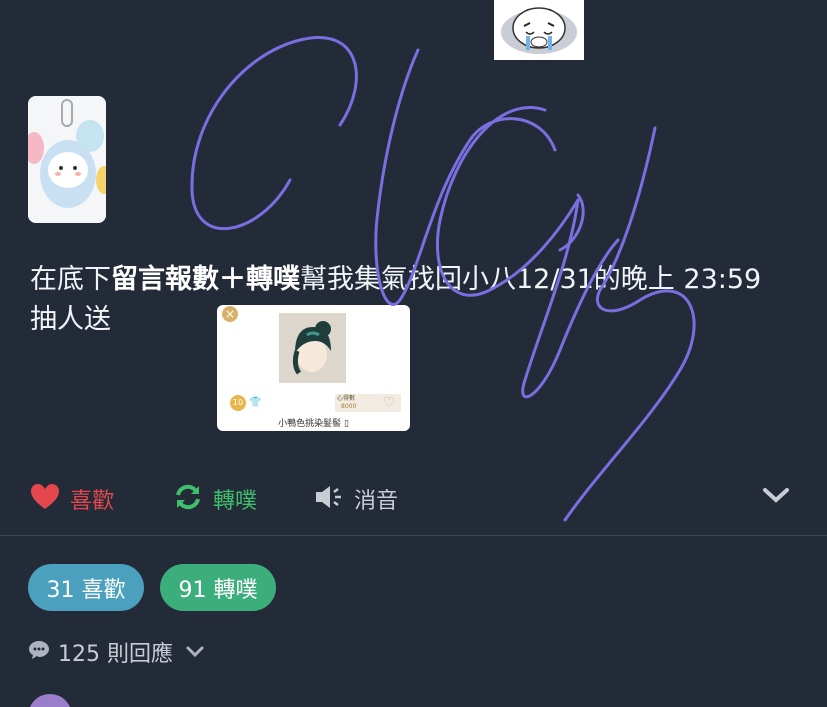 The width and height of the screenshot is (827, 707). Describe the element at coordinates (410, 300) in the screenshot. I see `post-body: 在底下留言報數＋轉噗幫我集氣找回小八12/31的晚上 23:59 抽人送` at that location.